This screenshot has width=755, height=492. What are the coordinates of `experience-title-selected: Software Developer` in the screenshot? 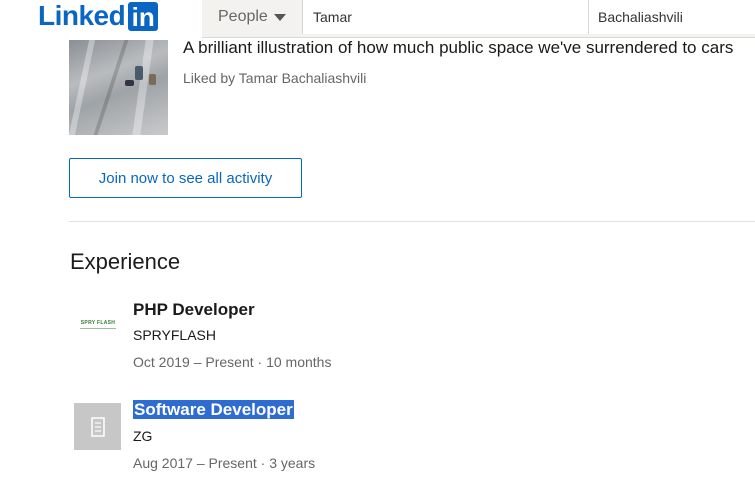 It's located at (213, 410).